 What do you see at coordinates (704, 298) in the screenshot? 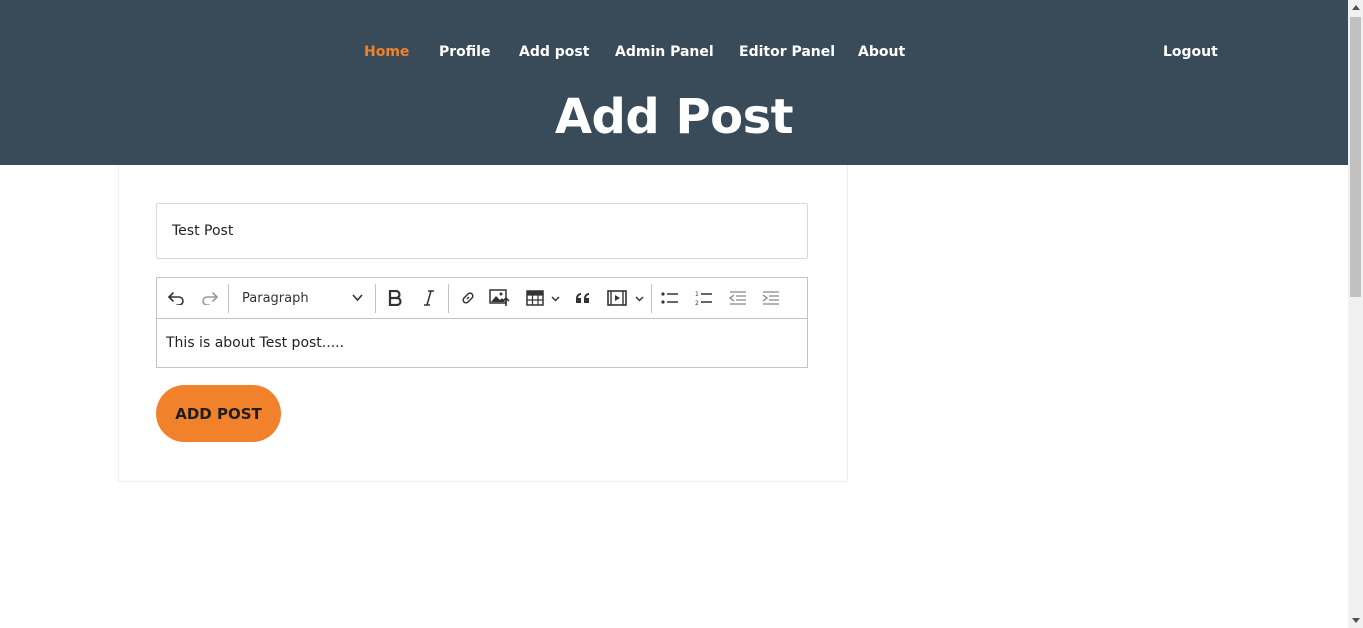
I see `numbered-list-icon: 12` at bounding box center [704, 298].